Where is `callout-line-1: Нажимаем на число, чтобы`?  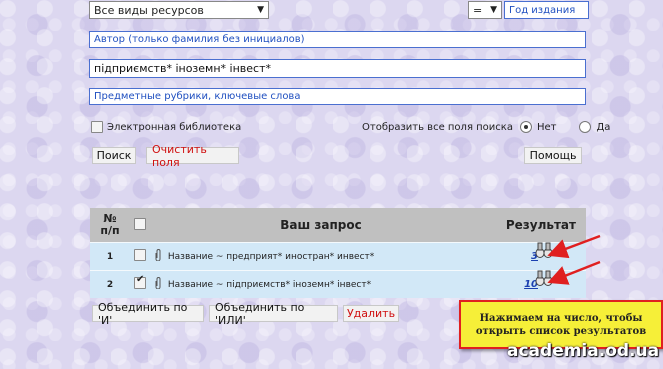
callout-line-1: Нажимаем на число, чтобы is located at coordinates (561, 318).